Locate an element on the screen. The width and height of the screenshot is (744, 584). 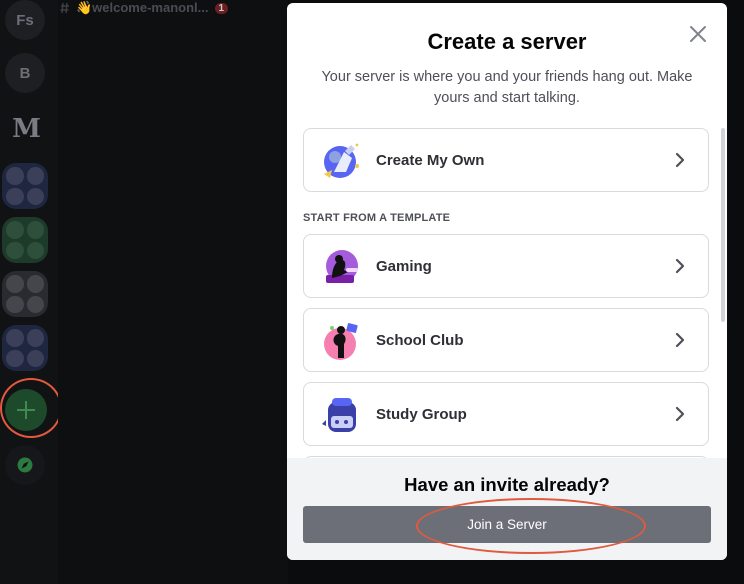
hash-icon is located at coordinates (64, 8).